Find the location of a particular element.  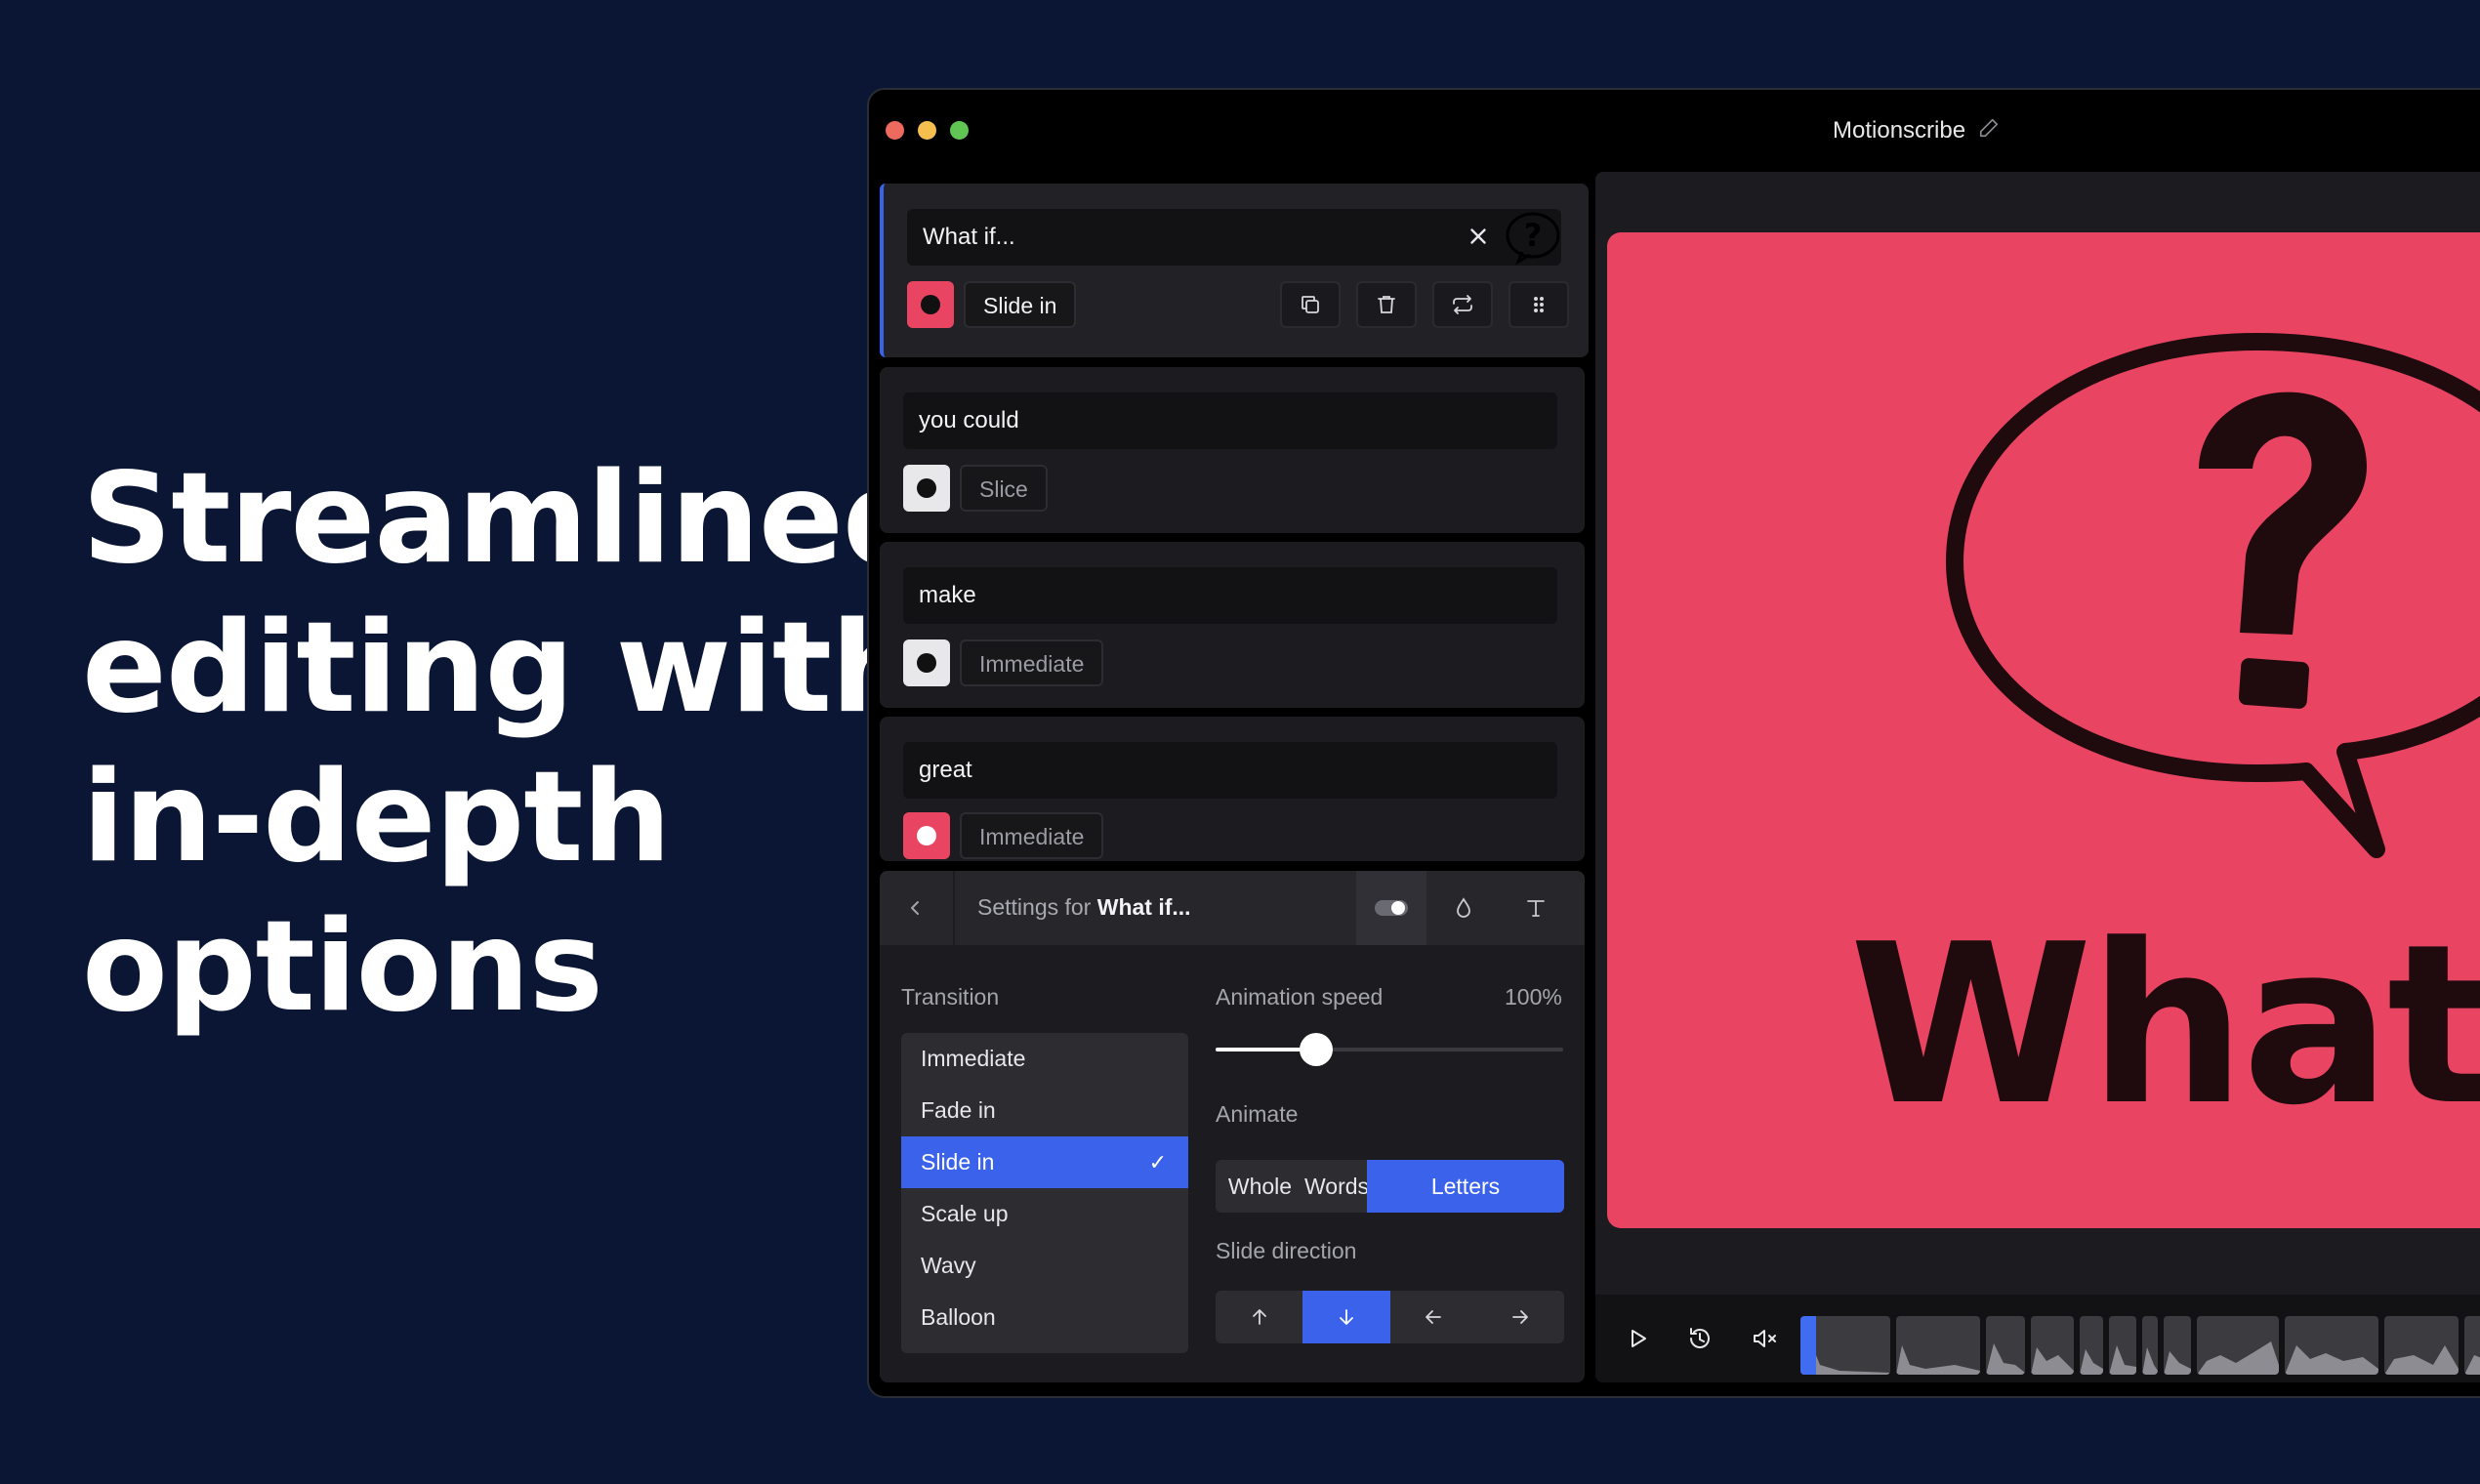

animate-option-letters: Letters is located at coordinates (1465, 1187).